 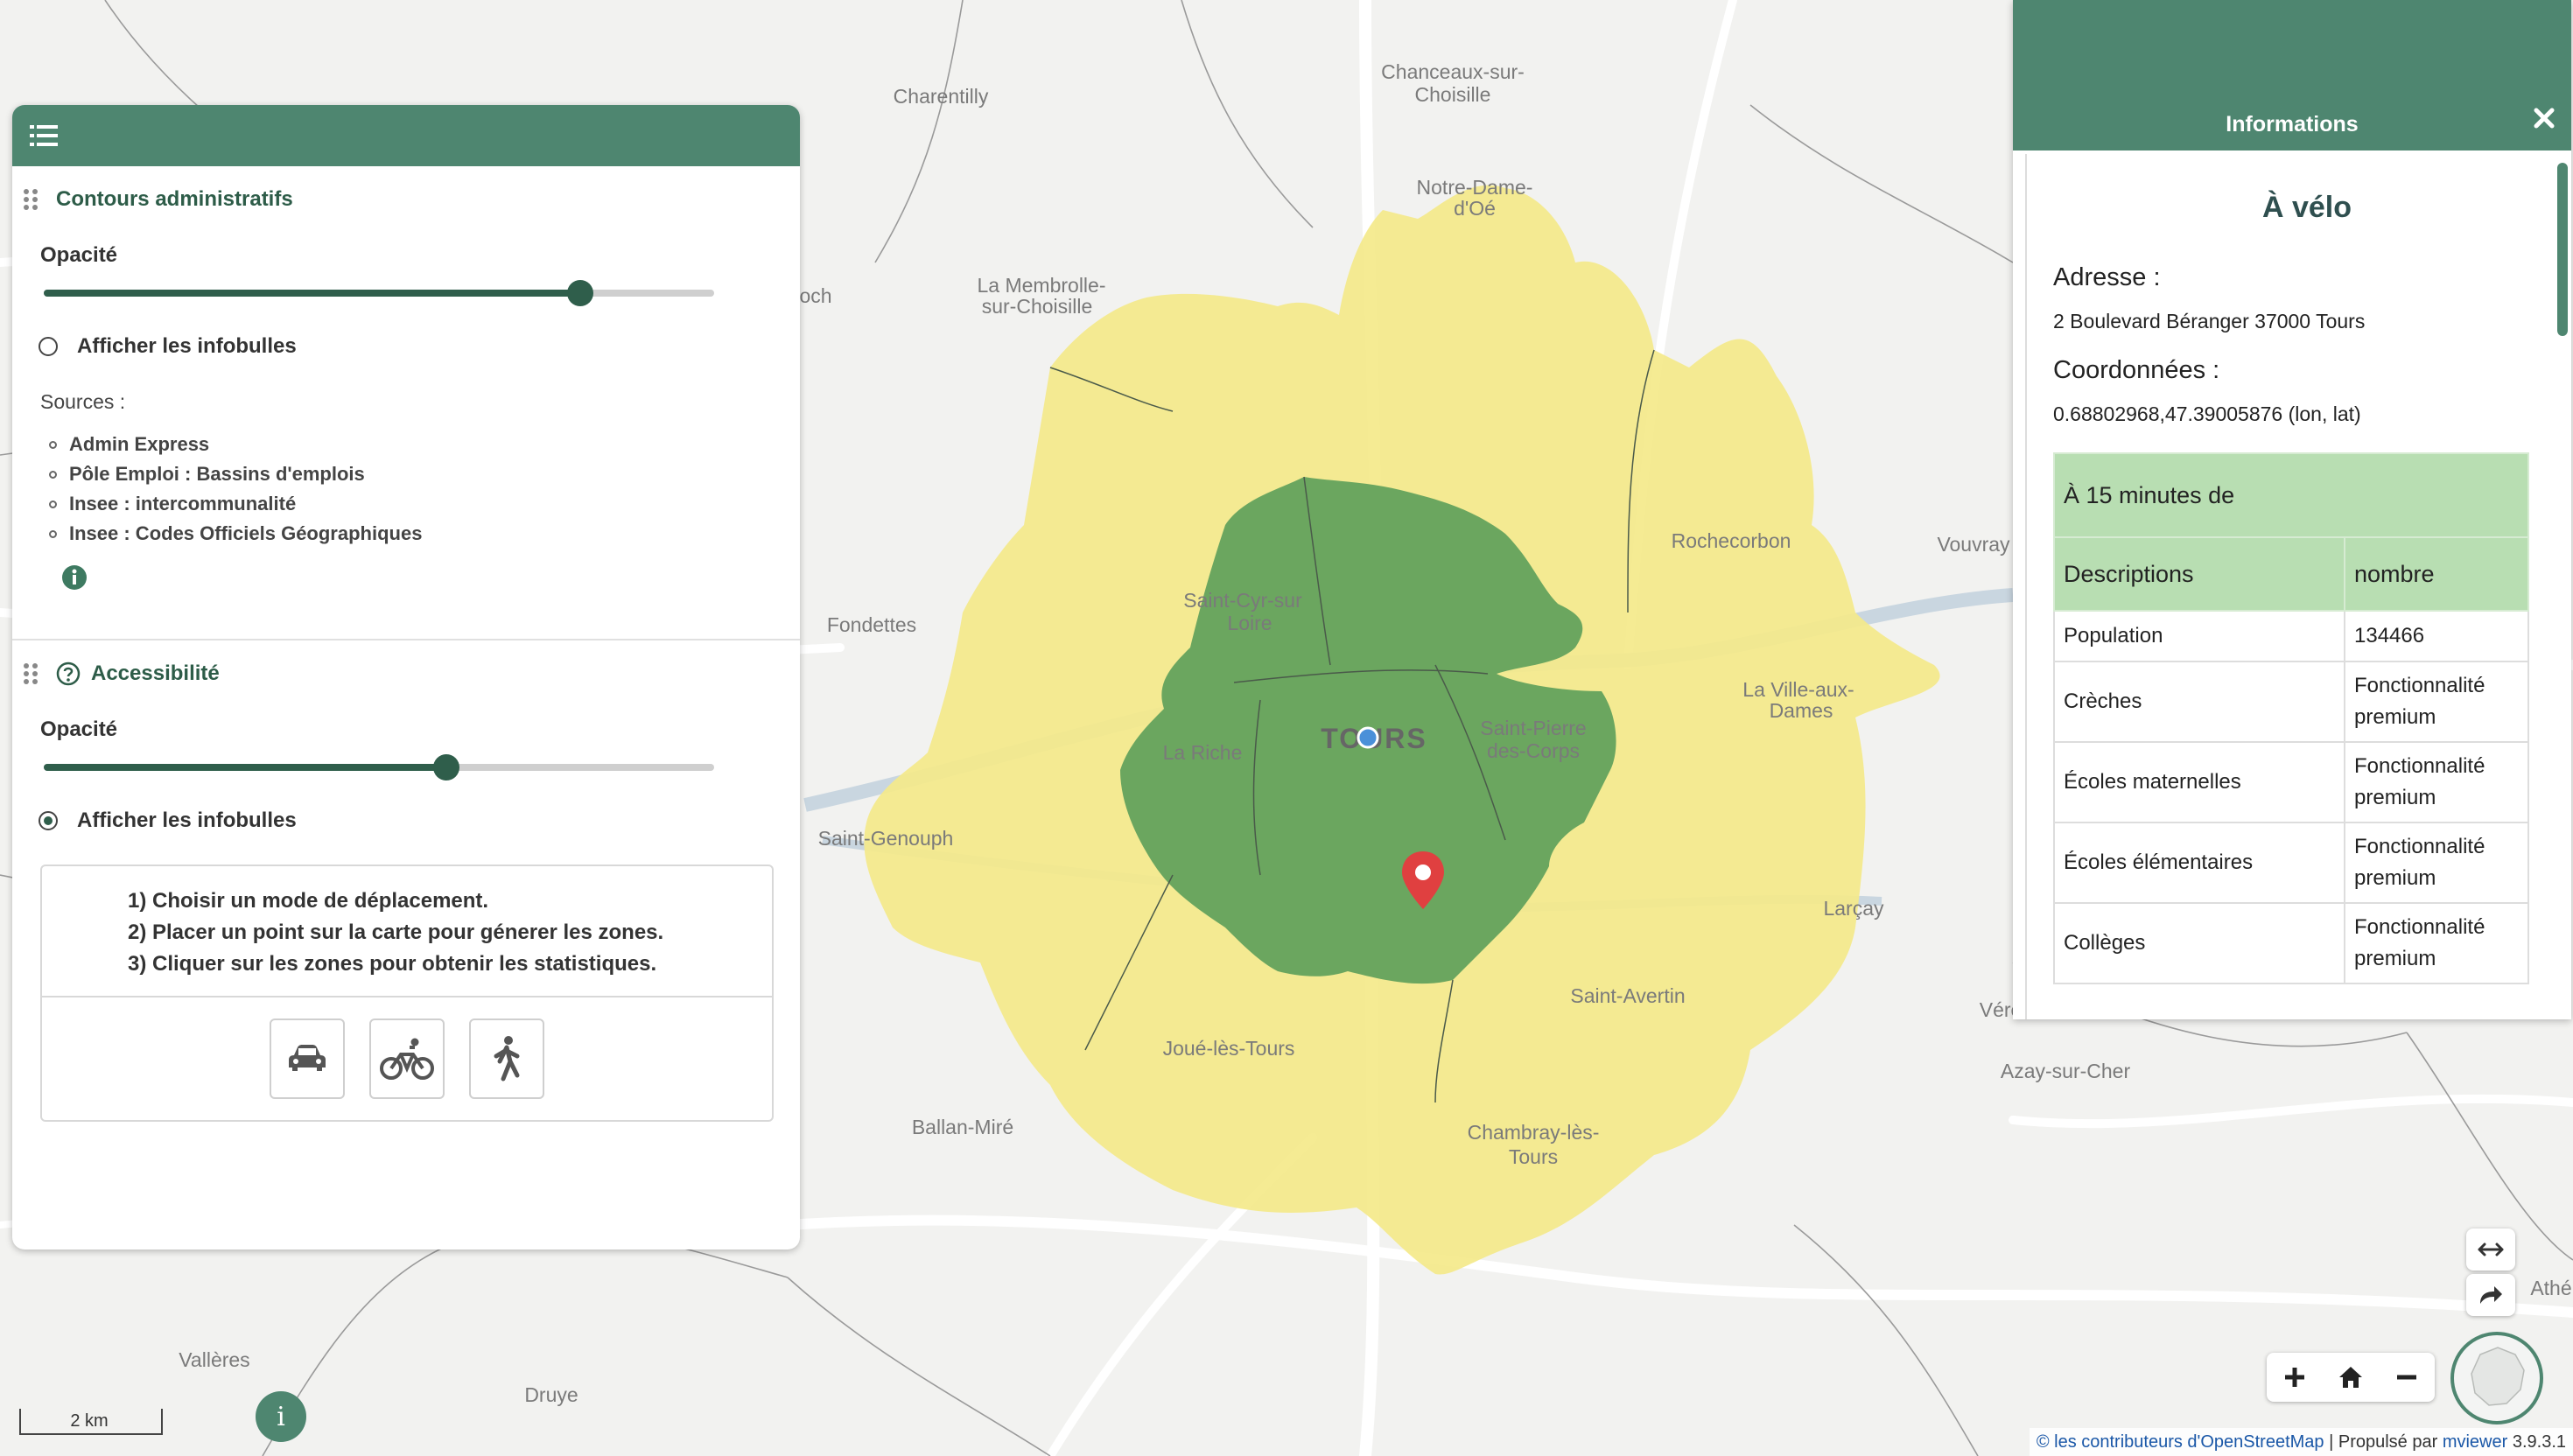 I want to click on close-icon, so click(x=2544, y=118).